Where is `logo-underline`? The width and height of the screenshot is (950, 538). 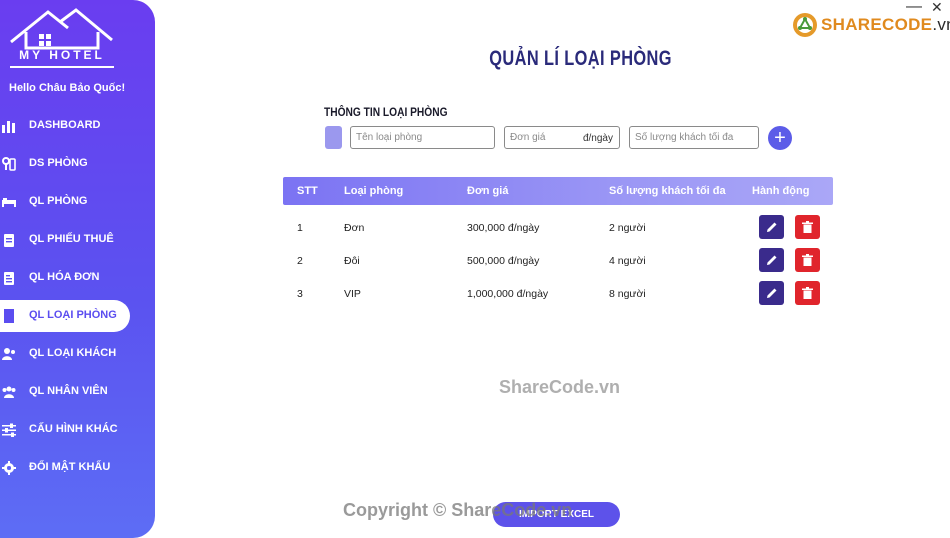
logo-underline is located at coordinates (62, 67).